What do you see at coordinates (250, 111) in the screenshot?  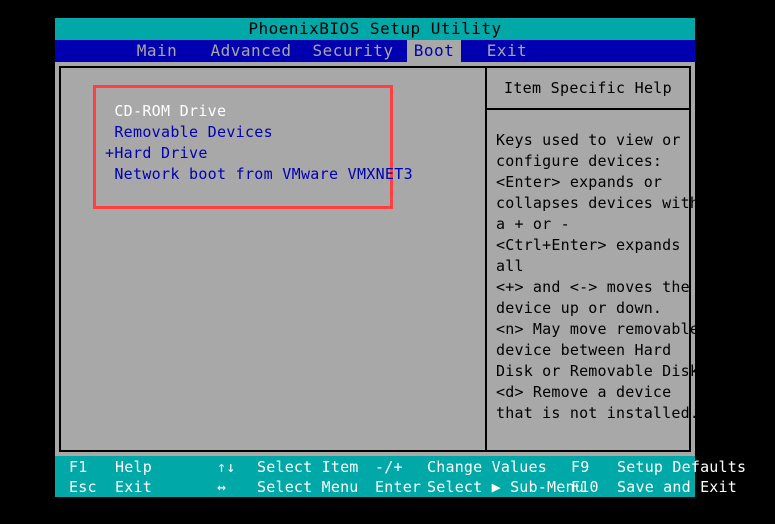 I see `list-item: CD-ROM Drive` at bounding box center [250, 111].